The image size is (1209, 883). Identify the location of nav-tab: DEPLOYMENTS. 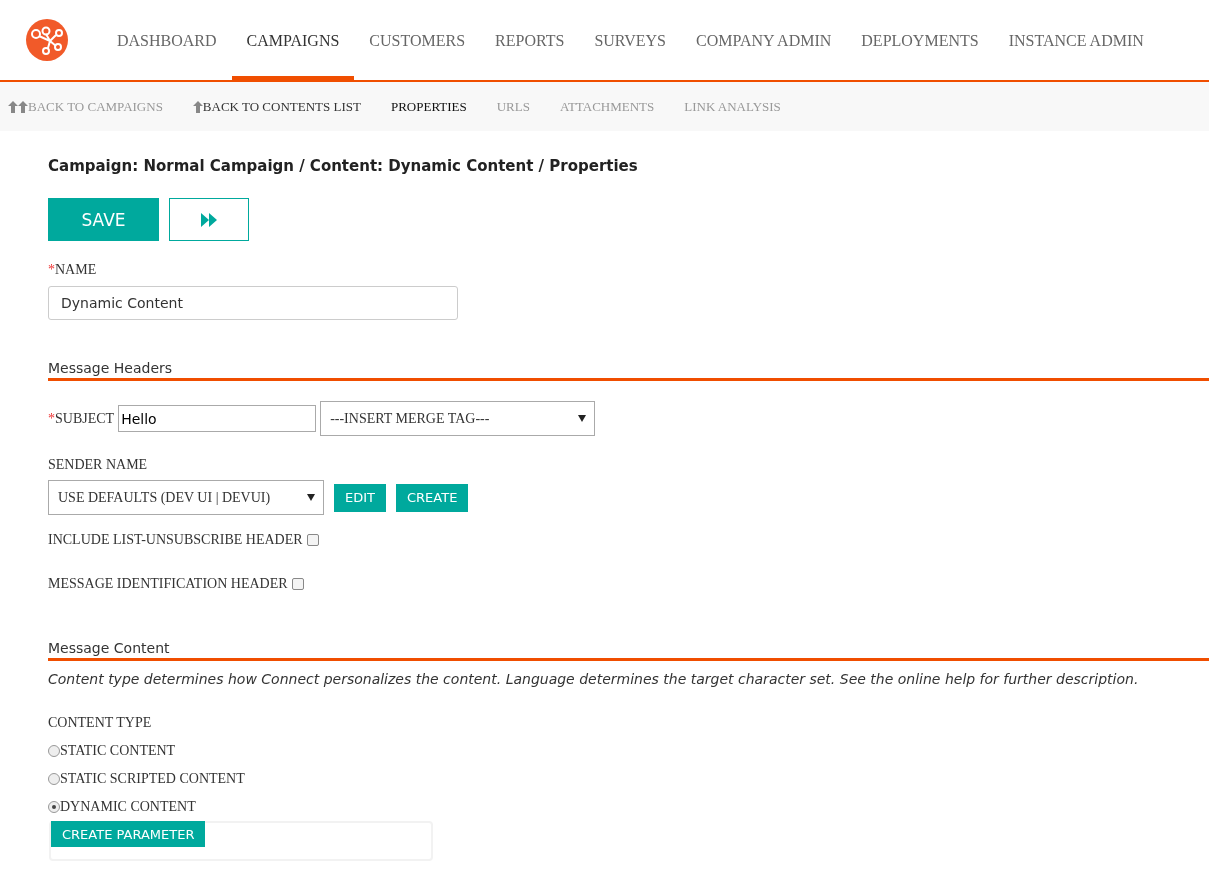
(920, 41).